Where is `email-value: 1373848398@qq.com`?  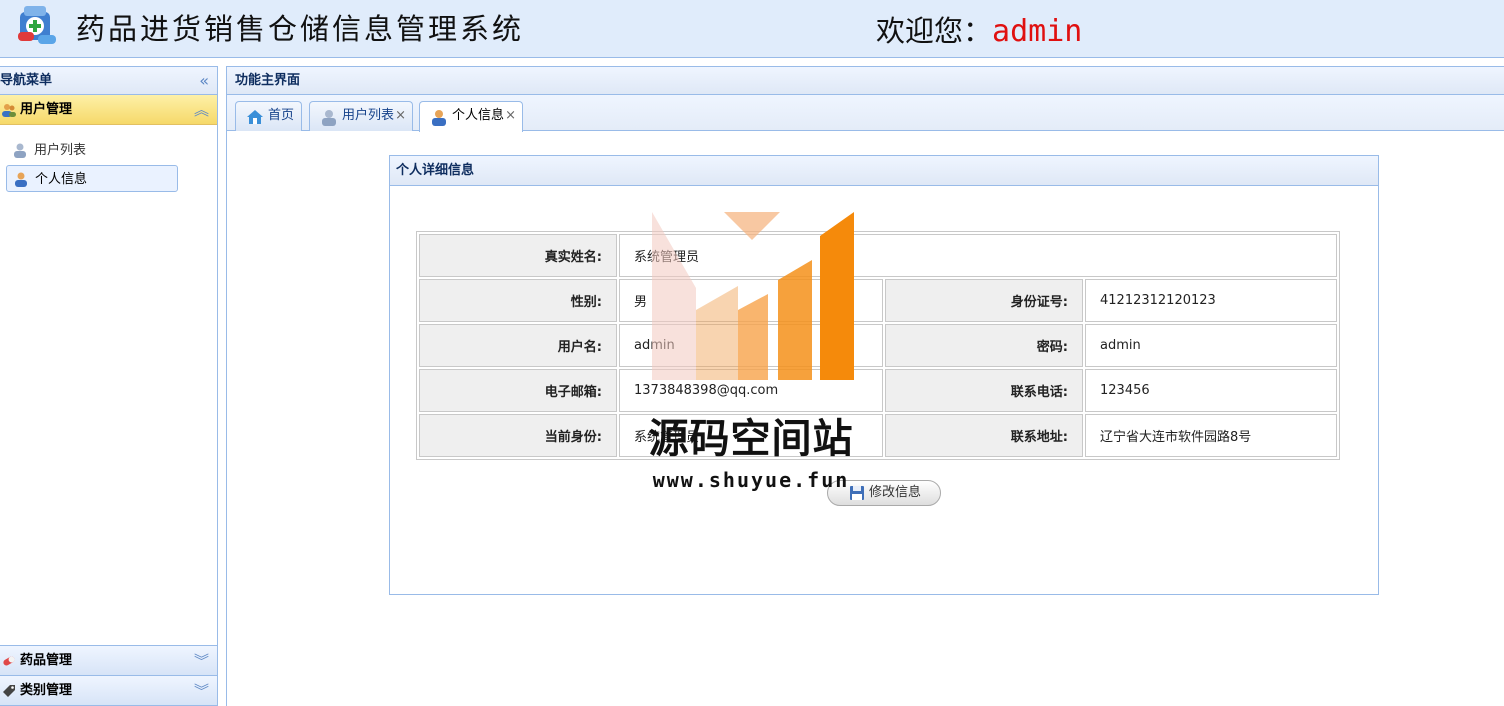 email-value: 1373848398@qq.com is located at coordinates (751, 390).